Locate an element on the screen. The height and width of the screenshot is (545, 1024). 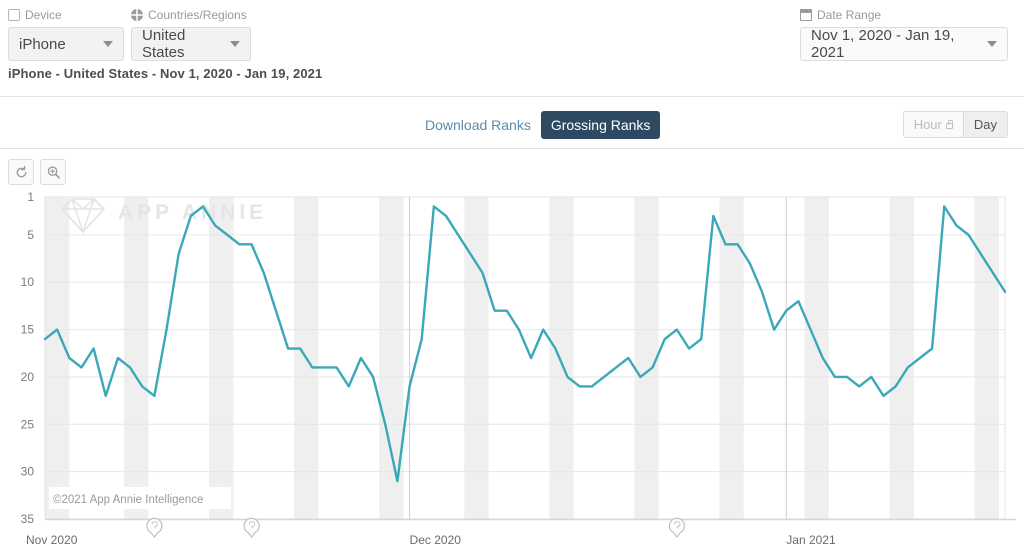
y-axis-tick-label: 25 is located at coordinates (28, 424).